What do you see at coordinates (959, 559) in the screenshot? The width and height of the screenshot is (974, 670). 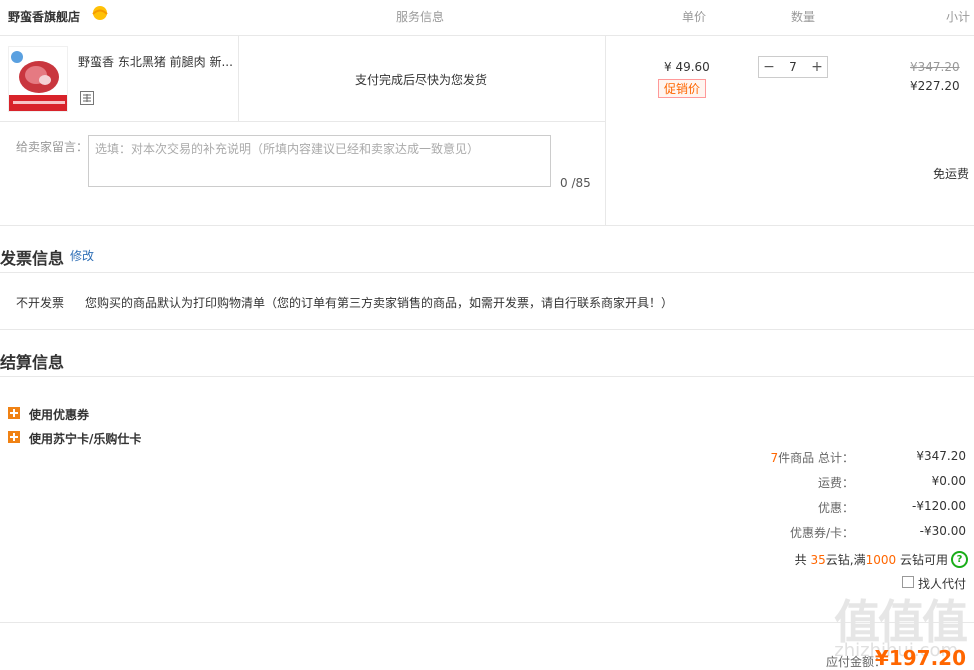 I see `help-icon: ?` at bounding box center [959, 559].